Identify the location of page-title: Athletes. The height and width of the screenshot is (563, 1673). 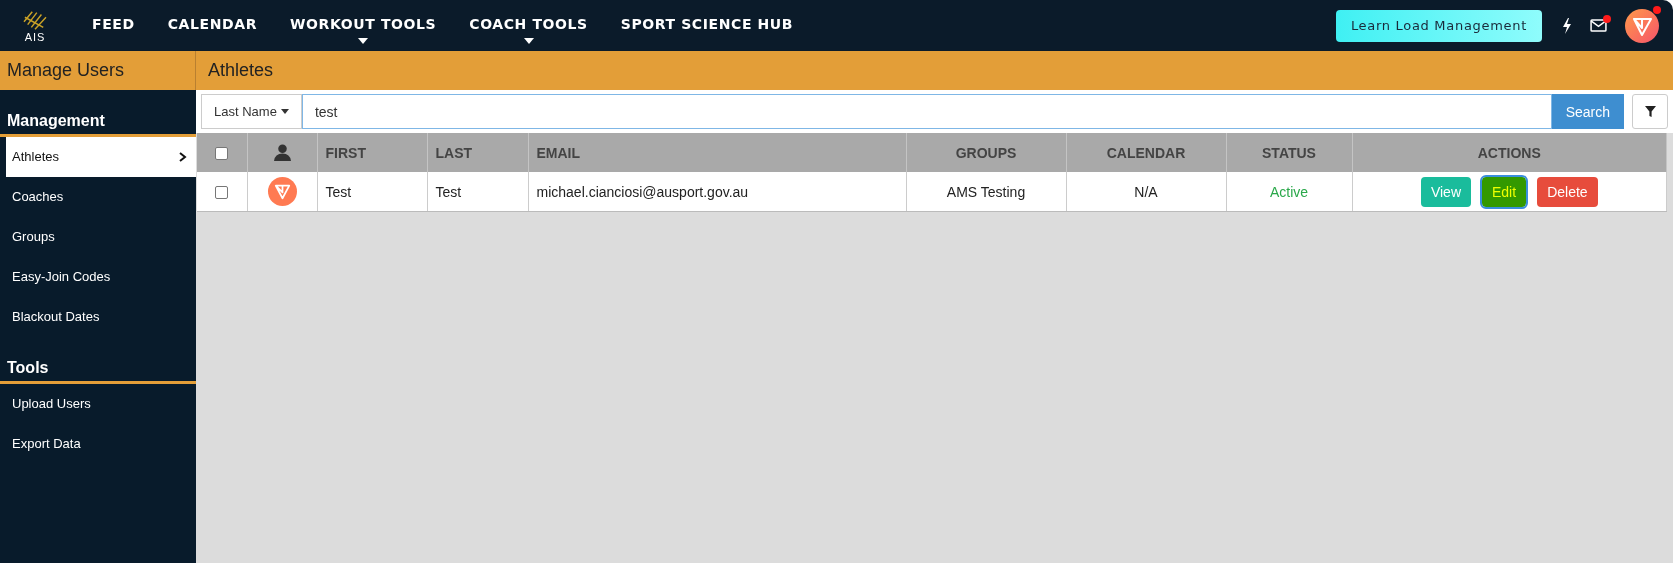
(934, 70).